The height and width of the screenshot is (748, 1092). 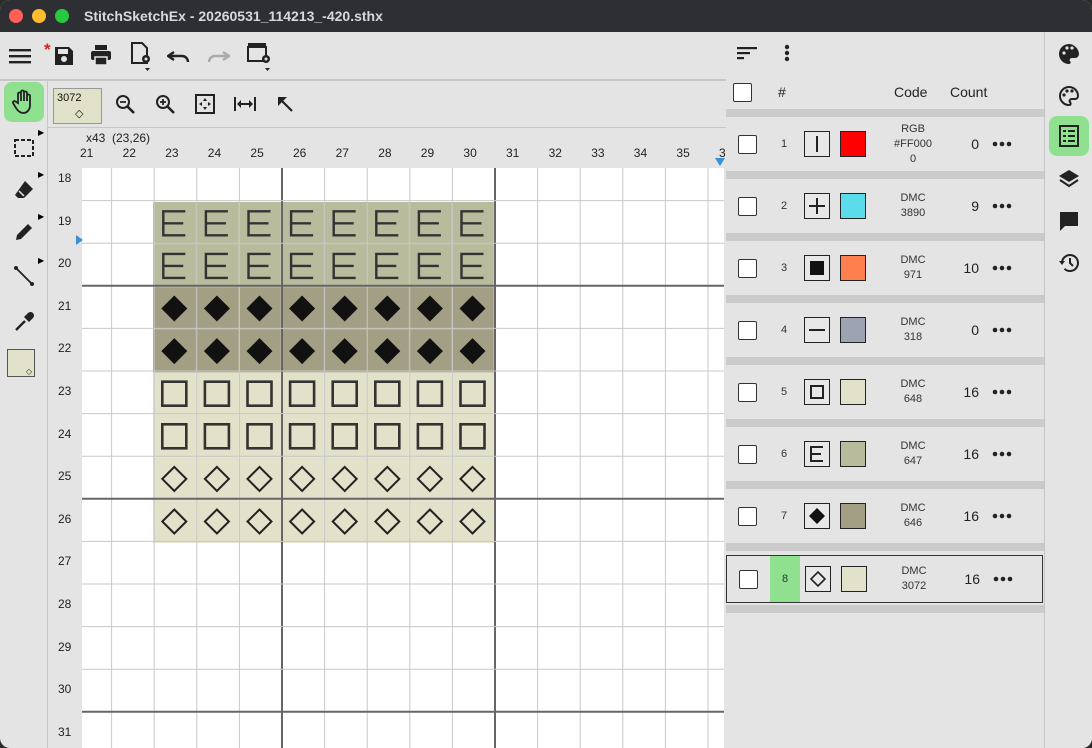 I want to click on zoom-out-button, so click(x=125, y=104).